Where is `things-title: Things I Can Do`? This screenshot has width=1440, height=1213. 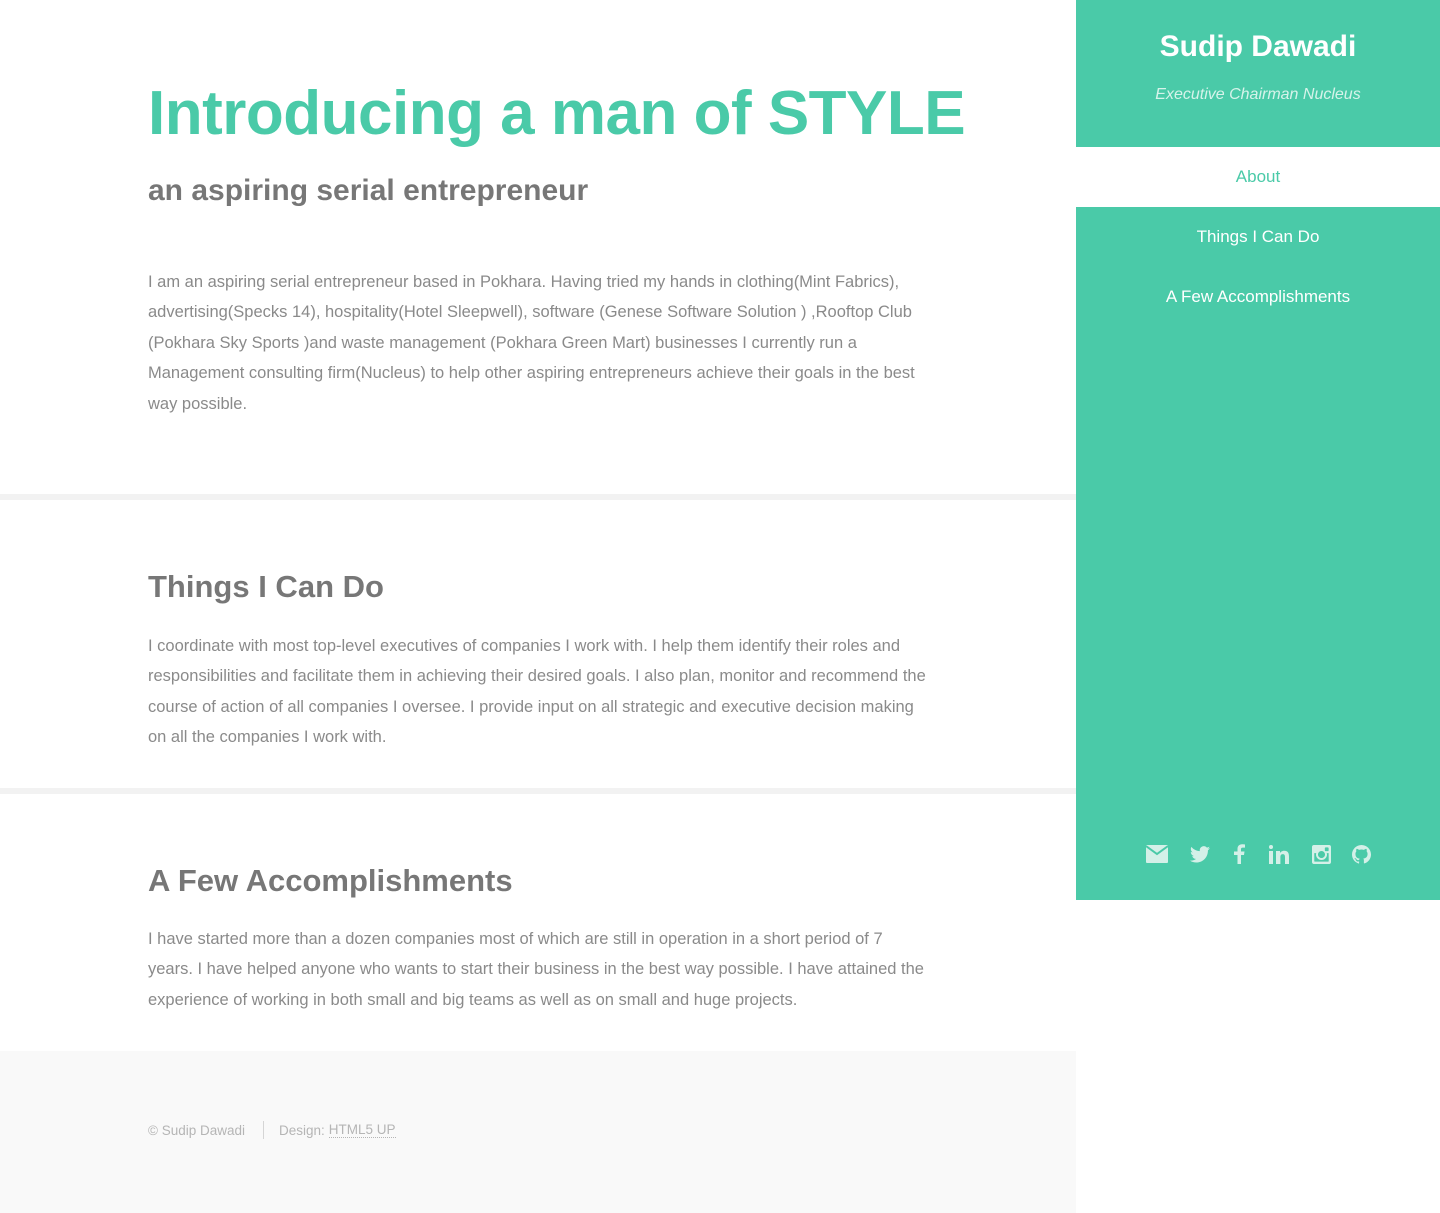
things-title: Things I Can Do is located at coordinates (266, 586).